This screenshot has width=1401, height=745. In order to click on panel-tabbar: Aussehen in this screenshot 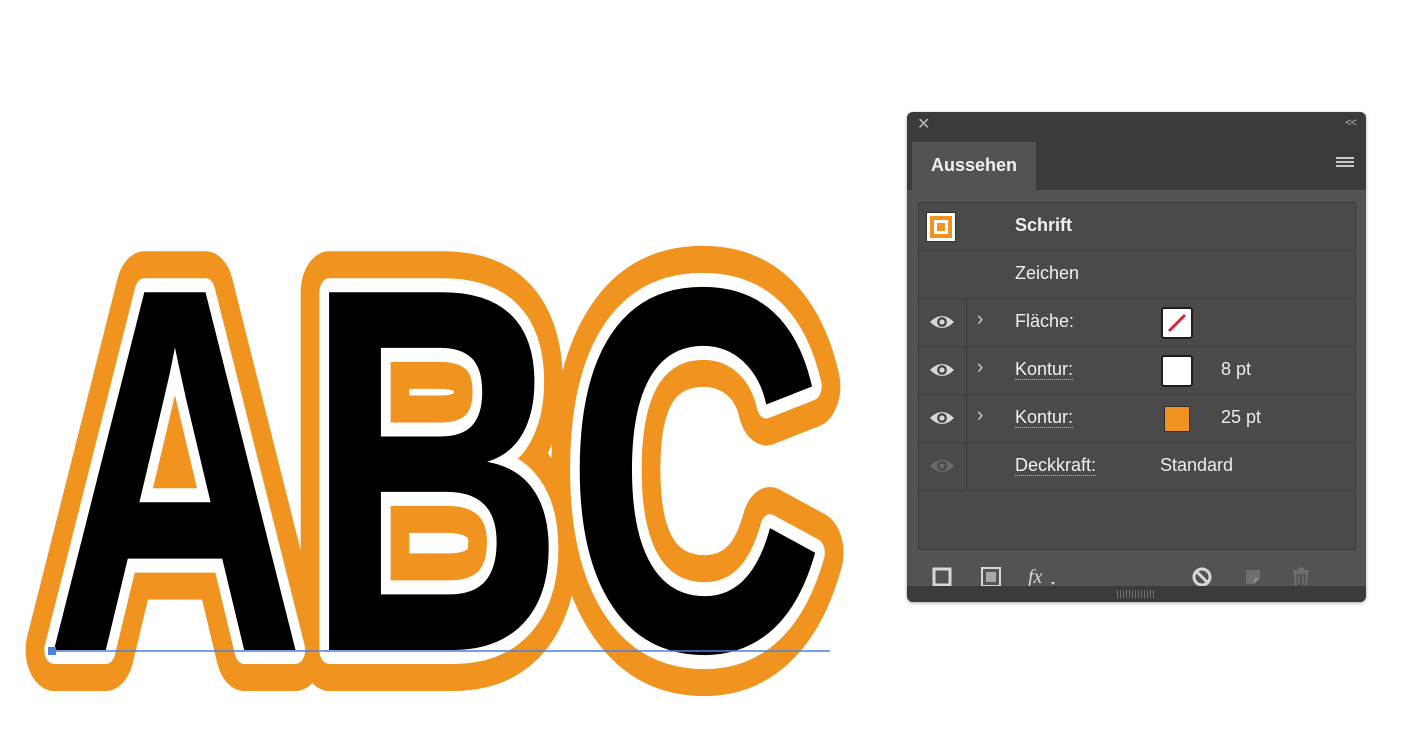, I will do `click(1136, 164)`.